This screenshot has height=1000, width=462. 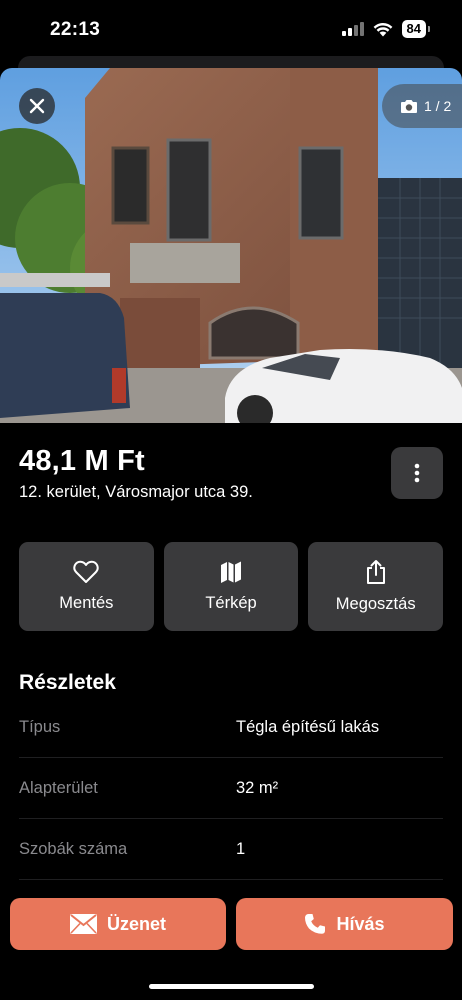 What do you see at coordinates (67, 682) in the screenshot?
I see `details-section-title: Részletek` at bounding box center [67, 682].